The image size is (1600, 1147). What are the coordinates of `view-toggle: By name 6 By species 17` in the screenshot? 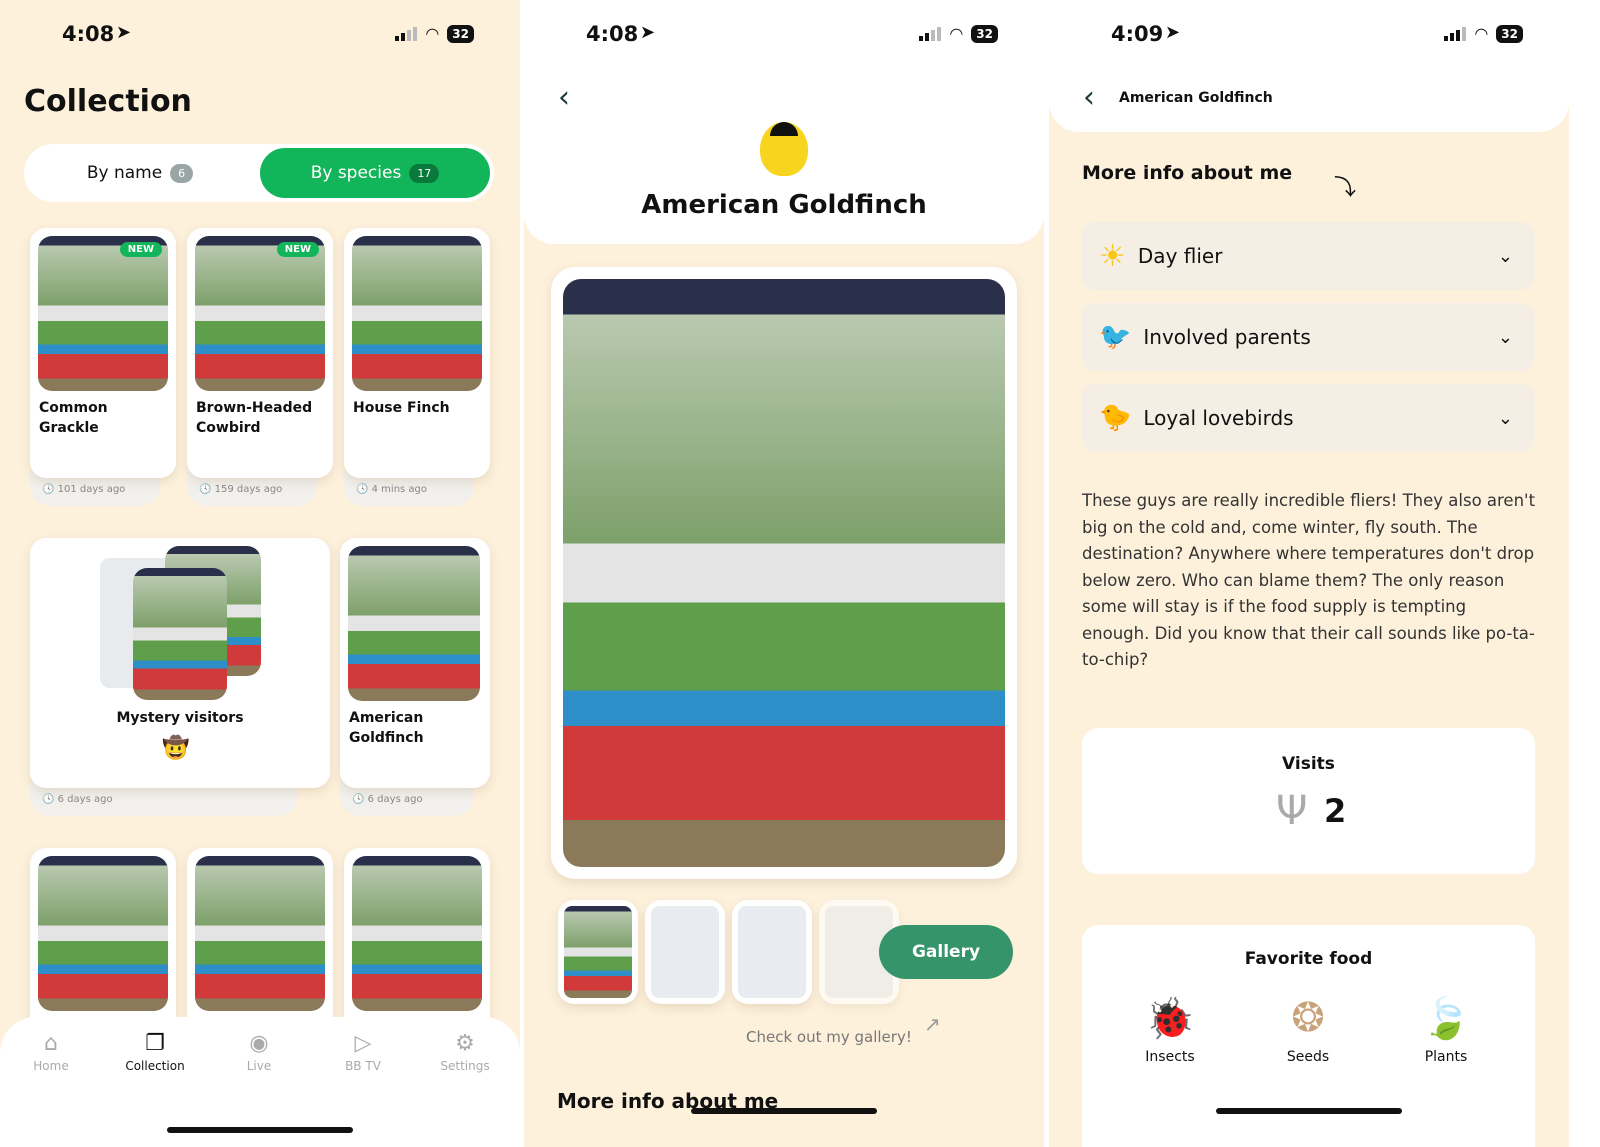 It's located at (259, 173).